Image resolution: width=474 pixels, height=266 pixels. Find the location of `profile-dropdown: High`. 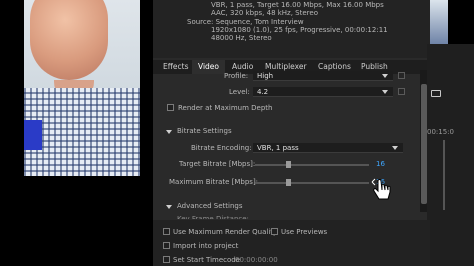

profile-dropdown: High is located at coordinates (323, 76).